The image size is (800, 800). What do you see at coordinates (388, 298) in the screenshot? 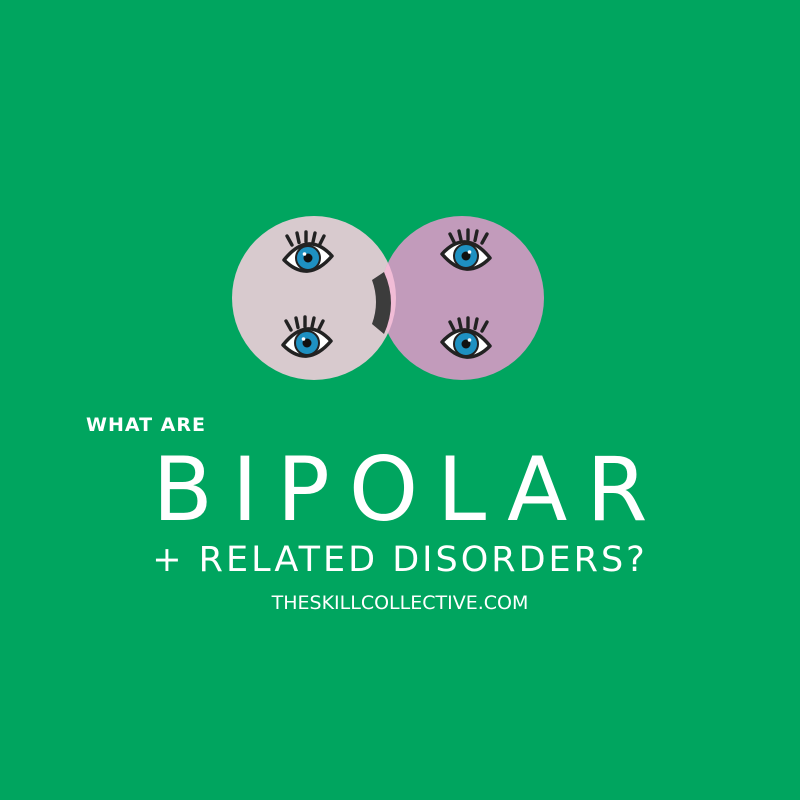
I see `venn-face-illustration` at bounding box center [388, 298].